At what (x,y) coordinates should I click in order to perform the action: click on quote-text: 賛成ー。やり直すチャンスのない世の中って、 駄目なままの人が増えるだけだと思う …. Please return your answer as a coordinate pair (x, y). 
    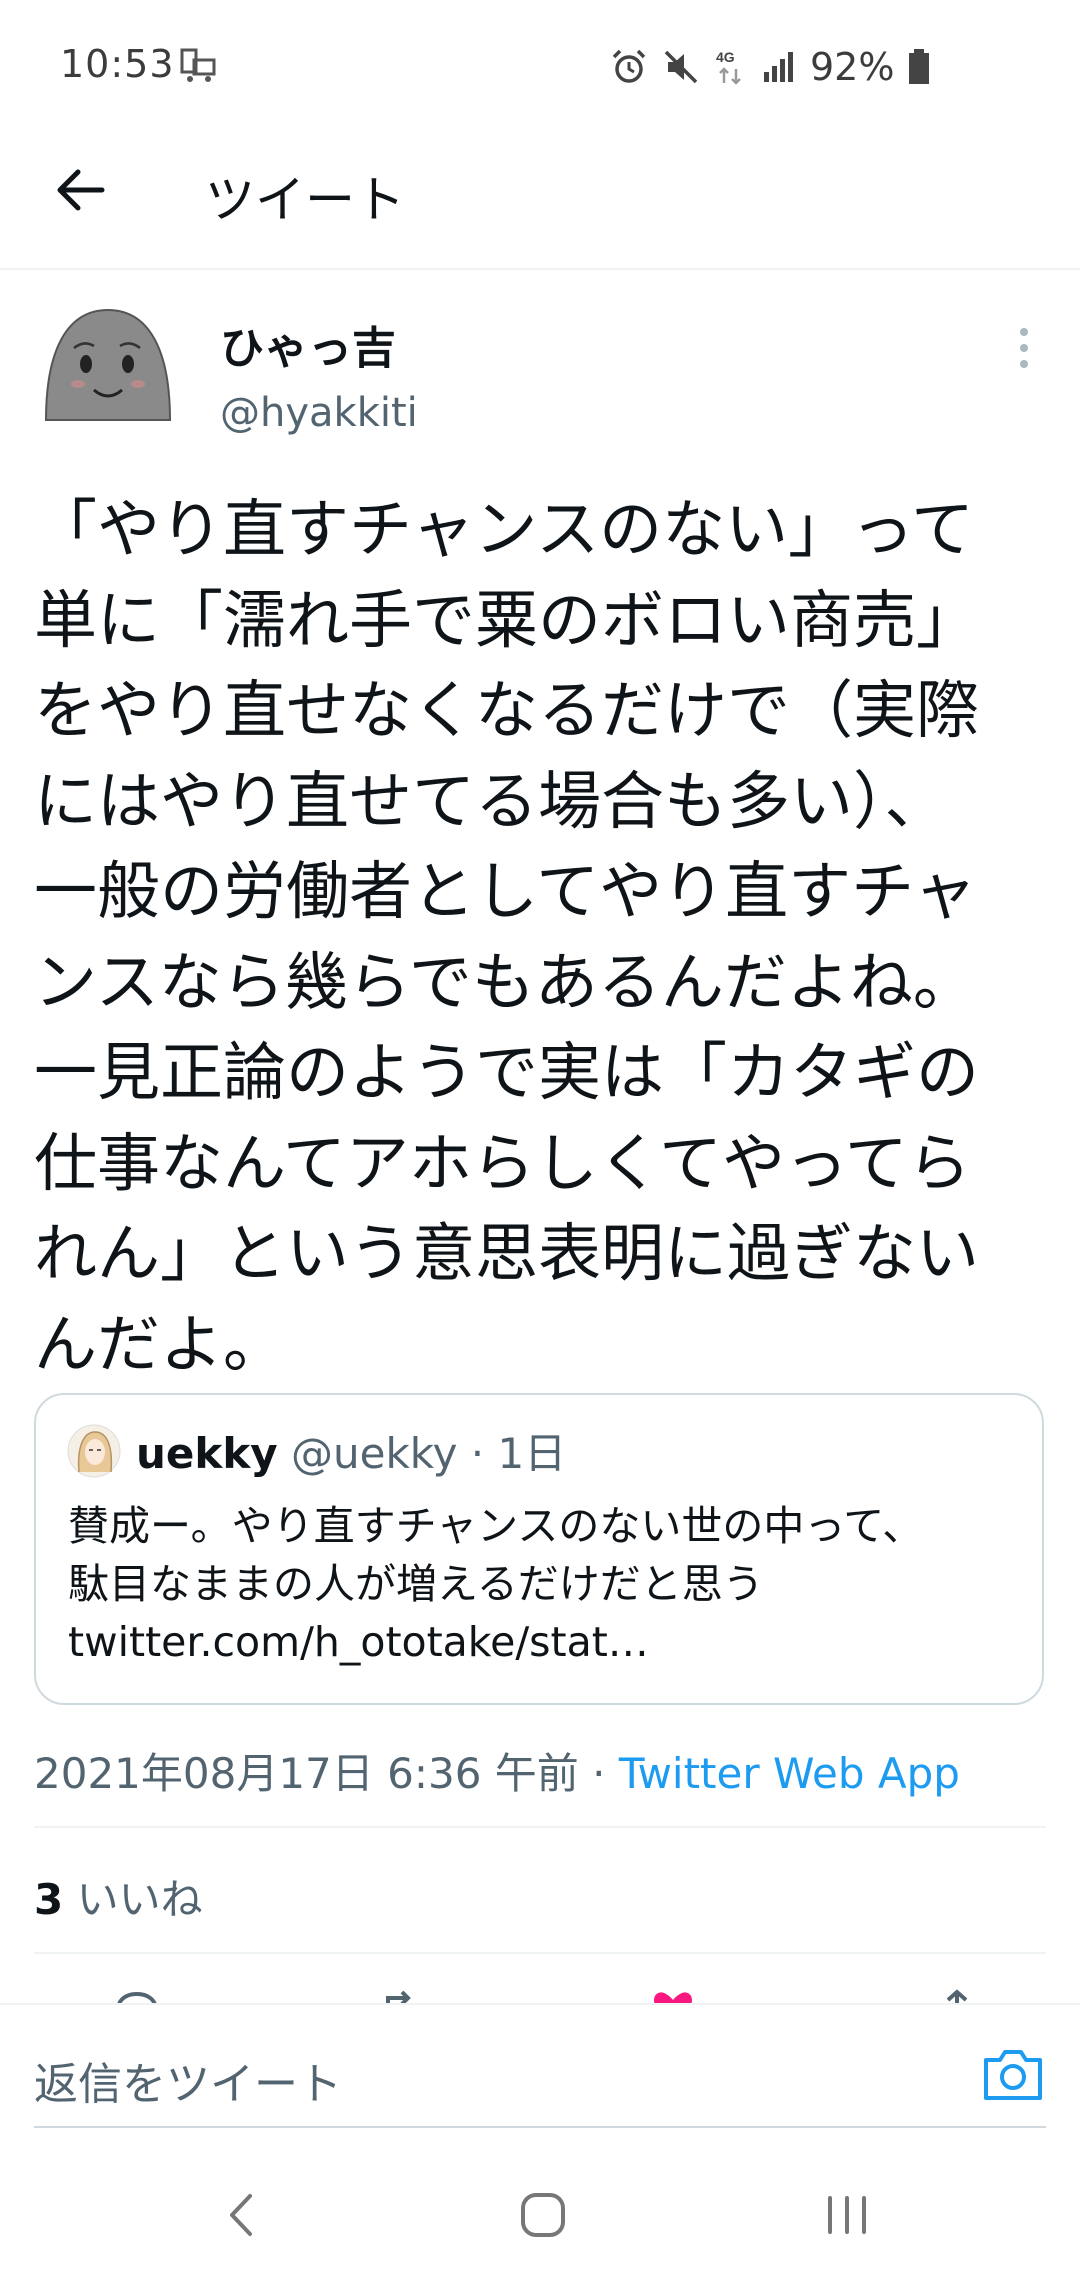
    Looking at the image, I should click on (496, 1584).